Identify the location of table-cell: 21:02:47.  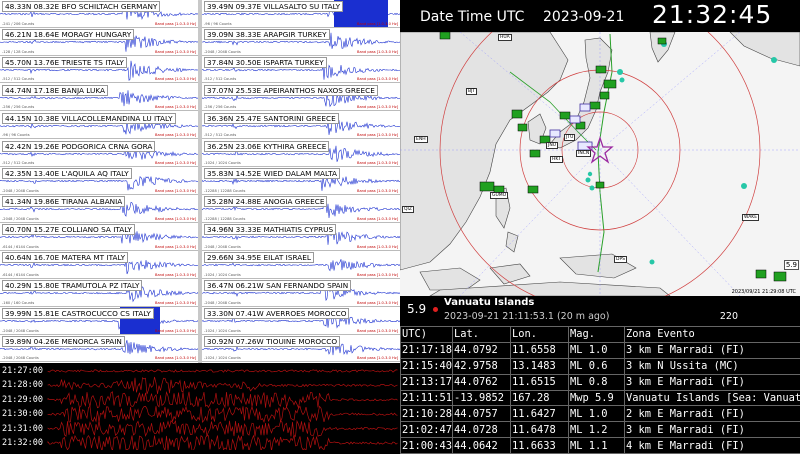
(427, 430).